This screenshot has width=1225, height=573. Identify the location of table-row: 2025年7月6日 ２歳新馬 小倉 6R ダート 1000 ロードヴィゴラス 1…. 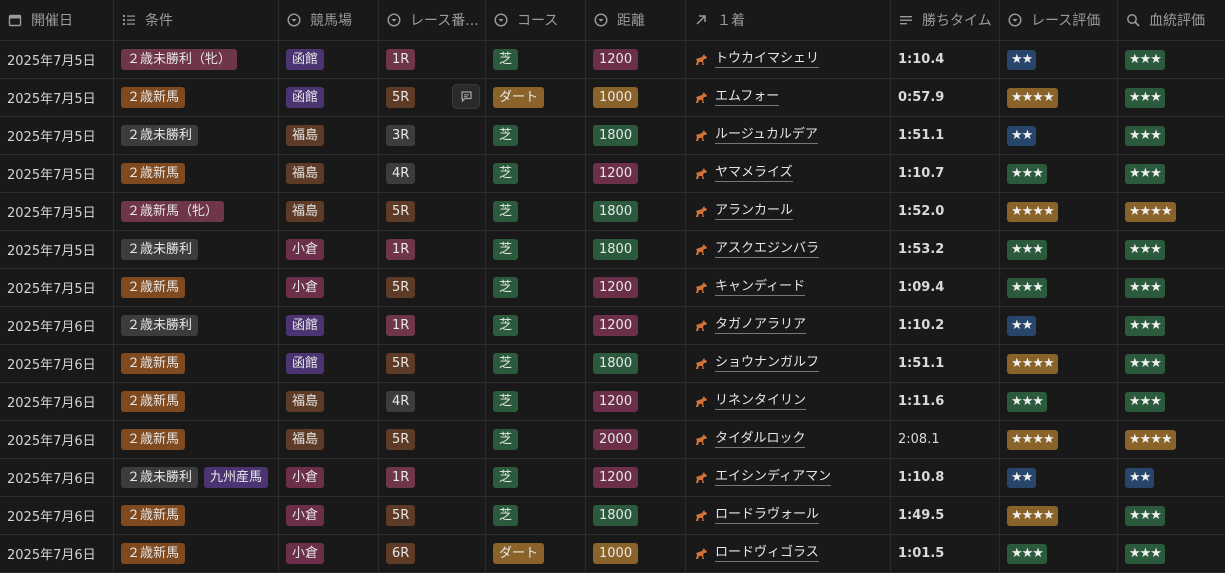
(612, 554).